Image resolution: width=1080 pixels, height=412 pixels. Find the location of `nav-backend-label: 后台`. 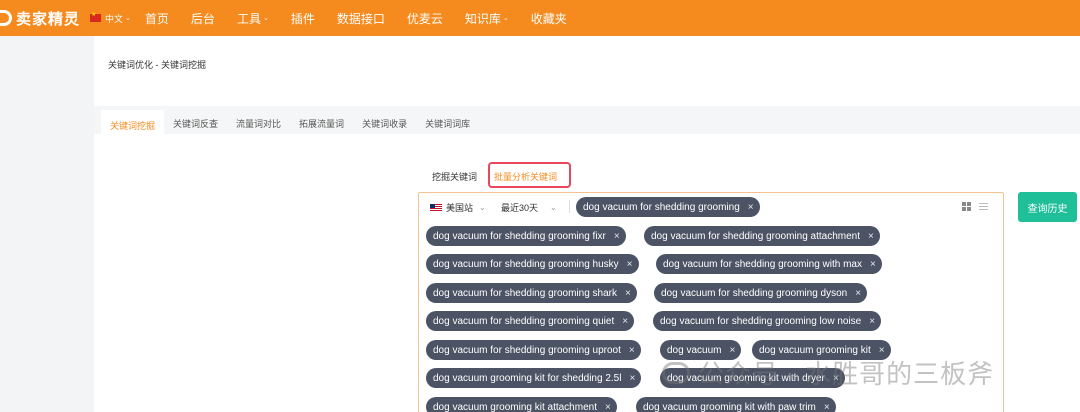

nav-backend-label: 后台 is located at coordinates (202, 18).